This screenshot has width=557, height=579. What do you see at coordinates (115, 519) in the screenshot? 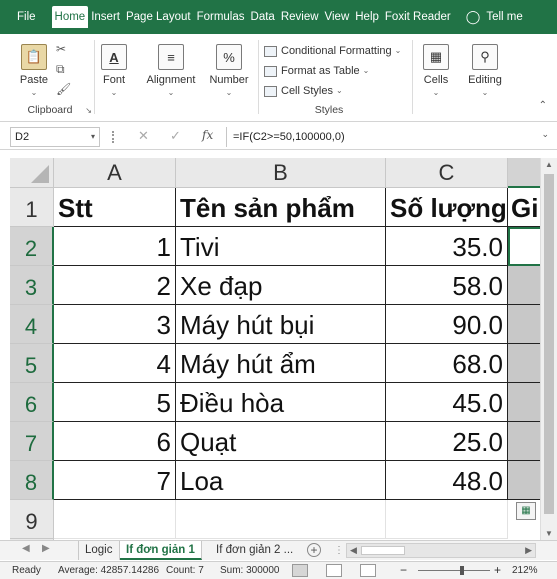
I see `cell-a9` at bounding box center [115, 519].